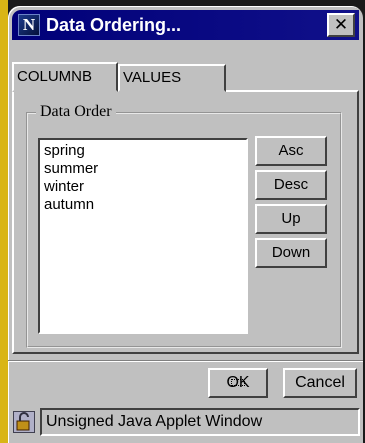  Describe the element at coordinates (143, 151) in the screenshot. I see `list-item: spring` at that location.